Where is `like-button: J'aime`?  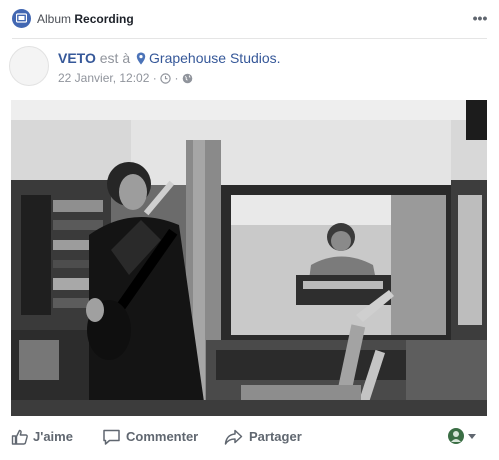
like-button: J'aime is located at coordinates (46, 438).